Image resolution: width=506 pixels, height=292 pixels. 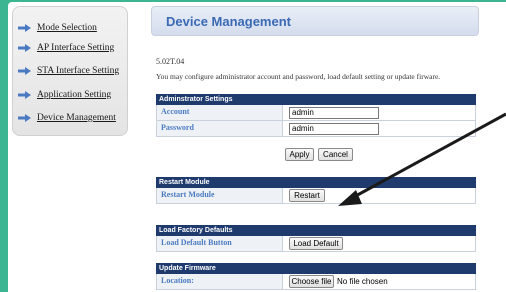 I want to click on apply-button: Apply, so click(x=299, y=154).